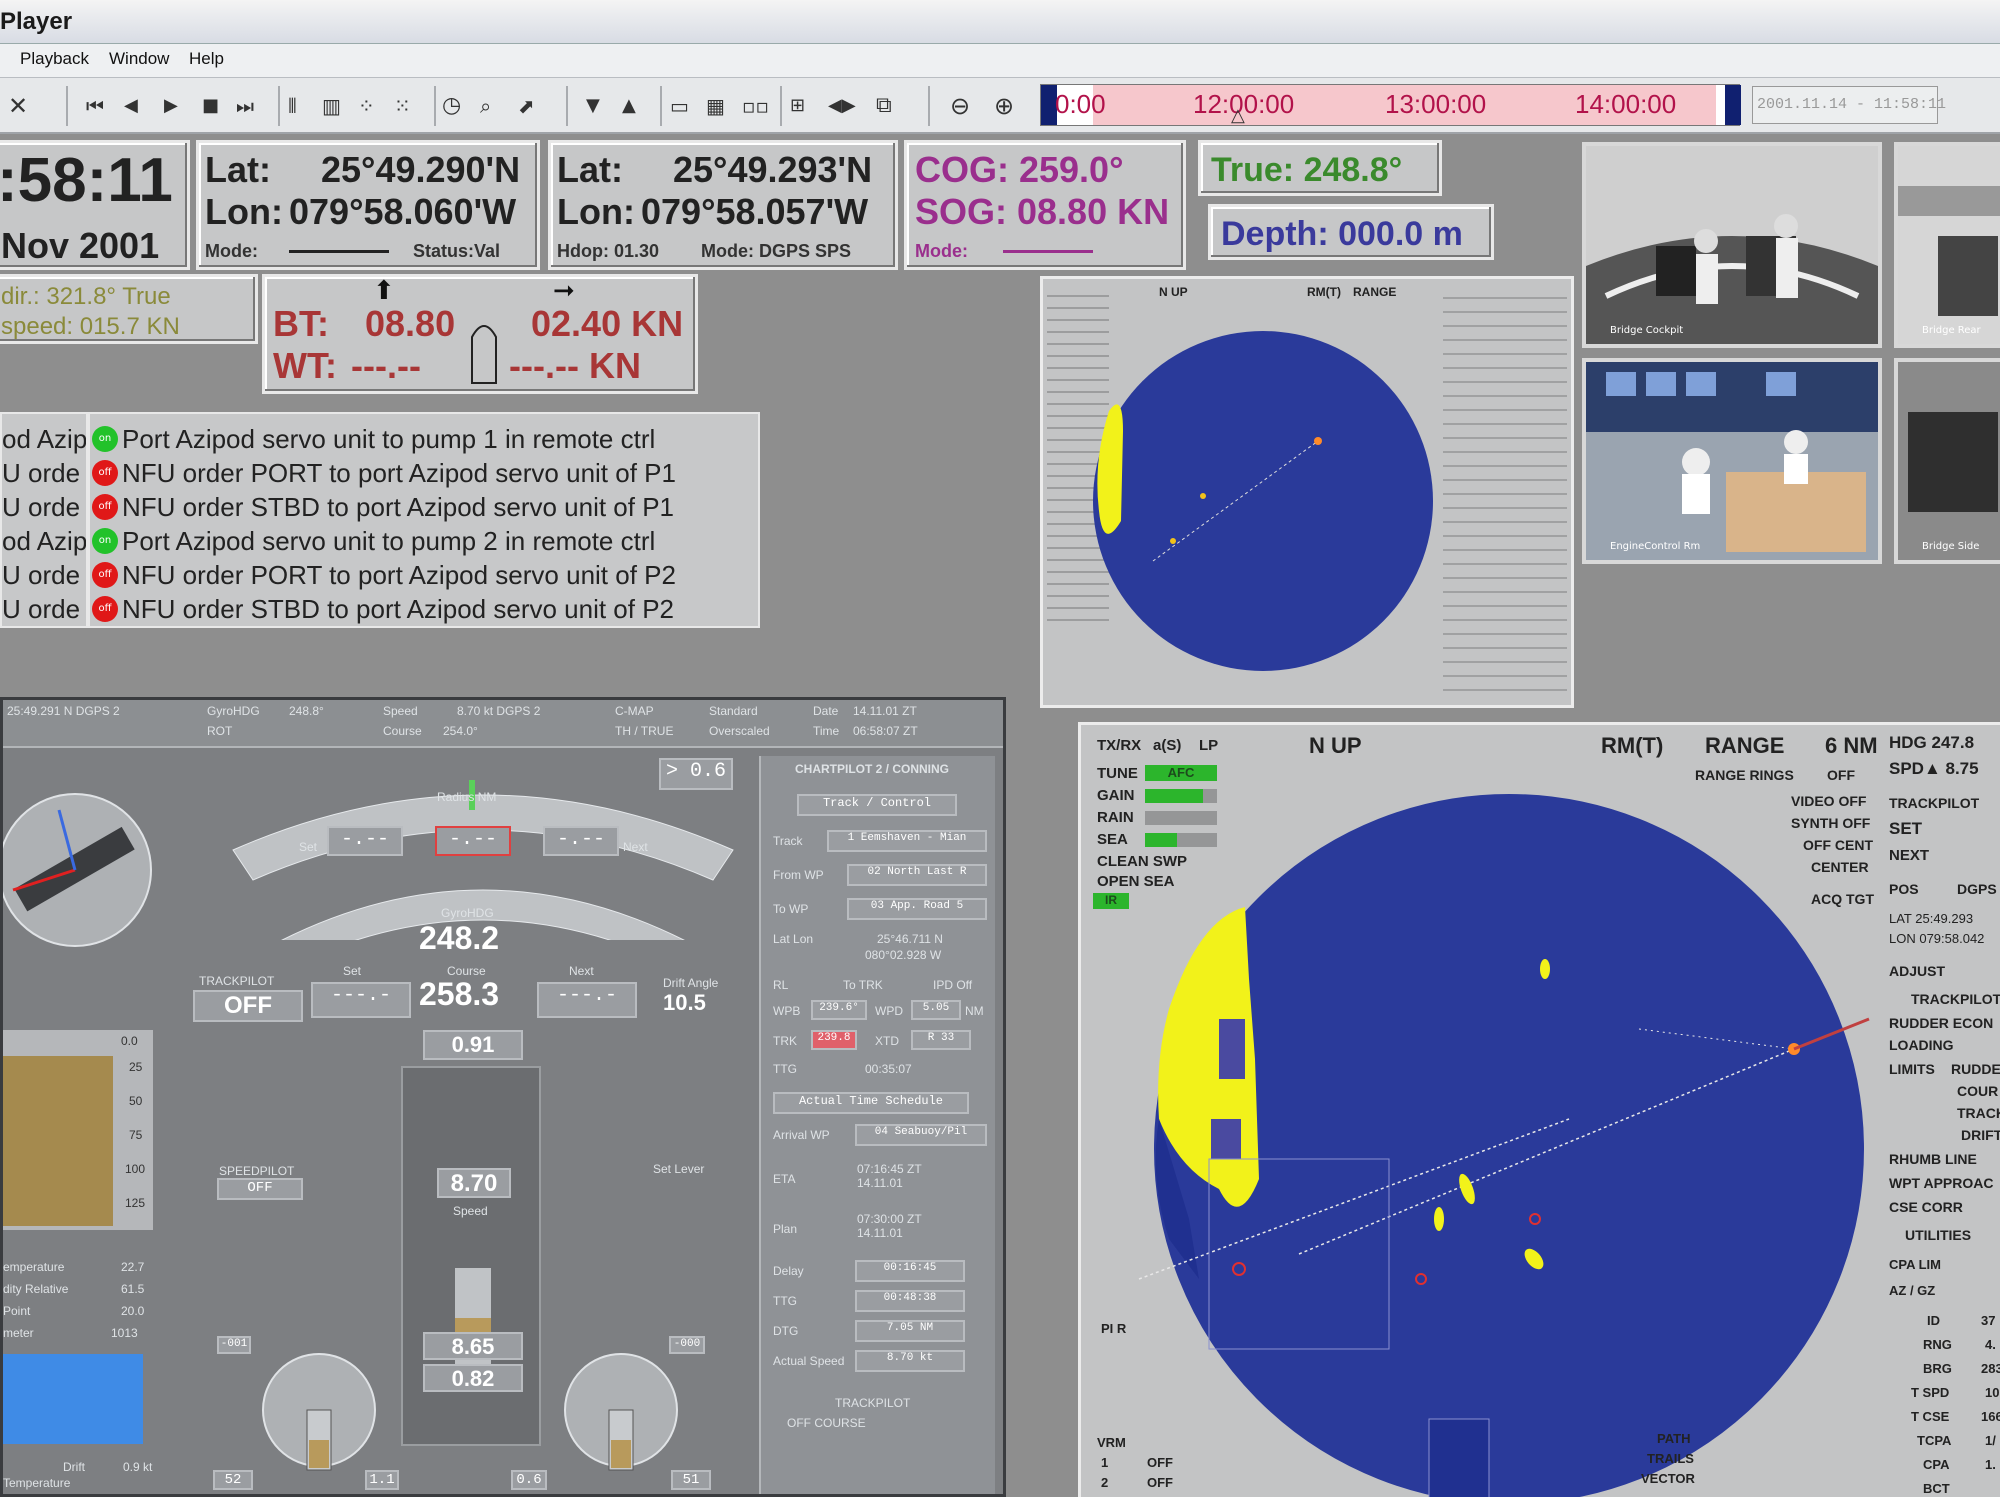  What do you see at coordinates (1933, 1159) in the screenshot?
I see `rhumb-line: RHUMB LINE` at bounding box center [1933, 1159].